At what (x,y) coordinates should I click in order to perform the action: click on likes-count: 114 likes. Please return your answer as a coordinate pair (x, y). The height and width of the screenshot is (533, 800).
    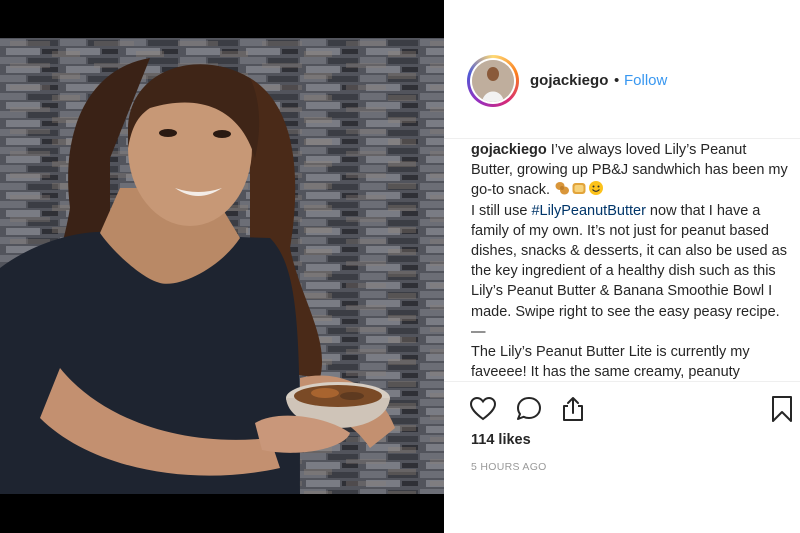
    Looking at the image, I should click on (501, 440).